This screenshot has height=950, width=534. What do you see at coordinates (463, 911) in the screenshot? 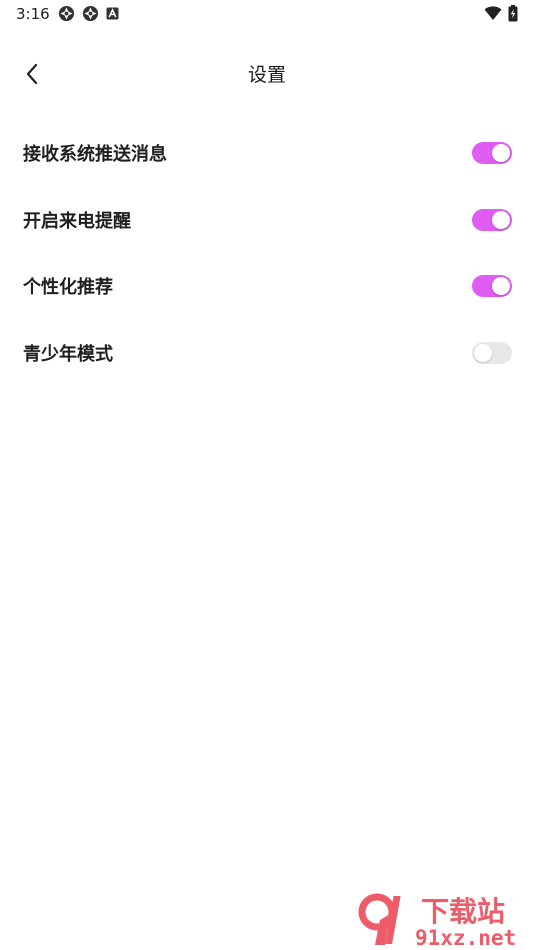
I see `watermark-title: 下载站` at bounding box center [463, 911].